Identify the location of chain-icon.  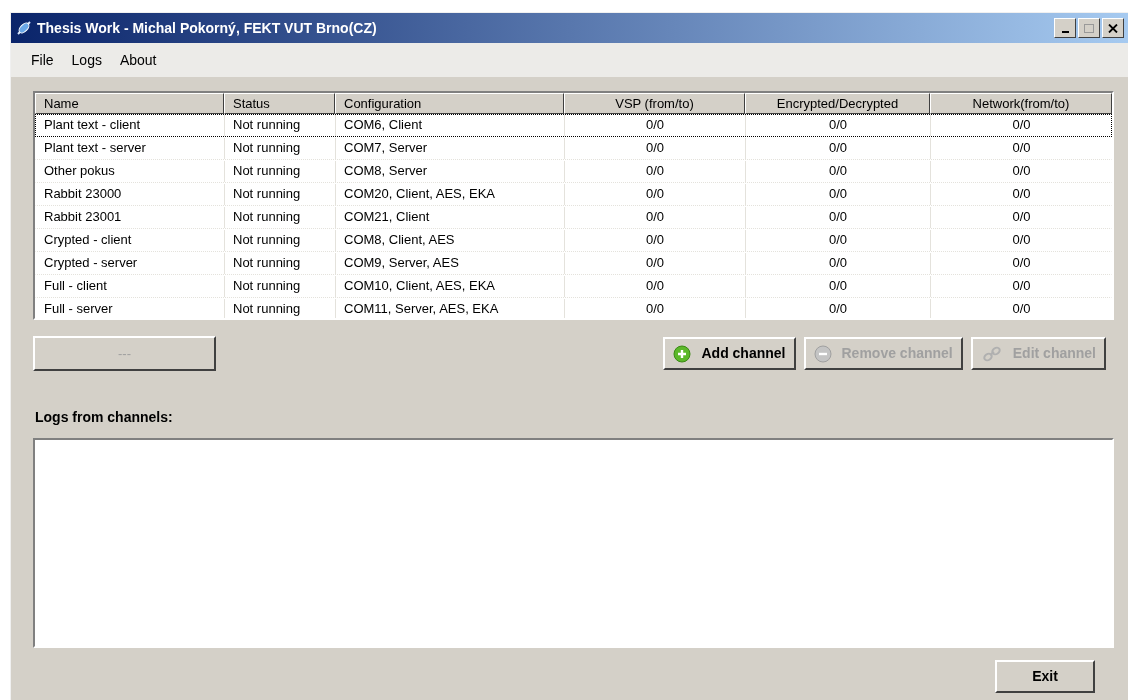
(991, 353).